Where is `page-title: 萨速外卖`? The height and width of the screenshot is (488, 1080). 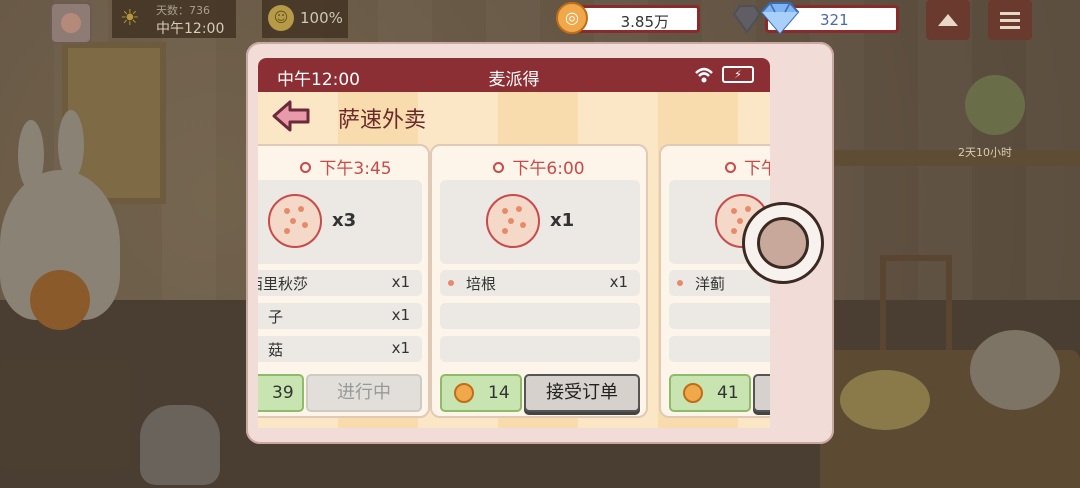
page-title: 萨速外卖 is located at coordinates (382, 120).